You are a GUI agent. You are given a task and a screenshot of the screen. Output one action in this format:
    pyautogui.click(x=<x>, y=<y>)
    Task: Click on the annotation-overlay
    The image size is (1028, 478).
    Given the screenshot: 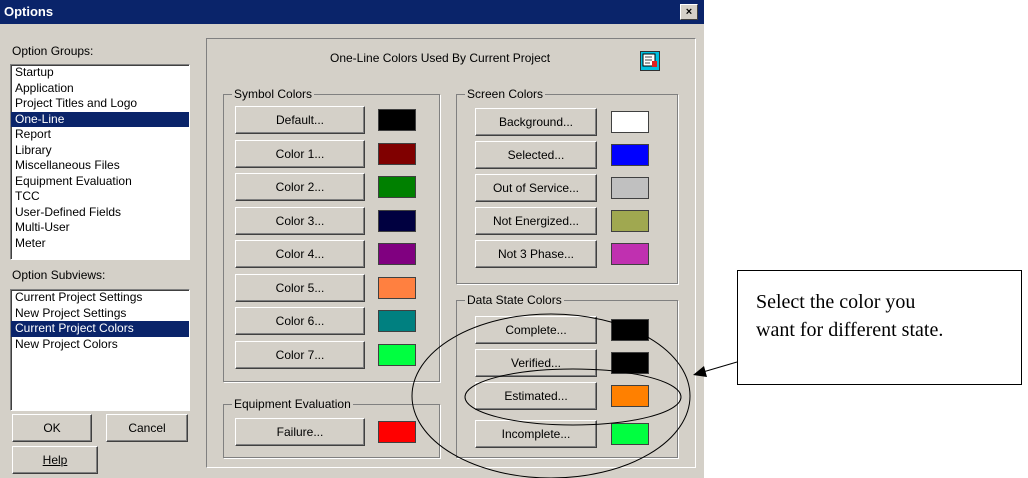 What is the action you would take?
    pyautogui.click(x=574, y=395)
    